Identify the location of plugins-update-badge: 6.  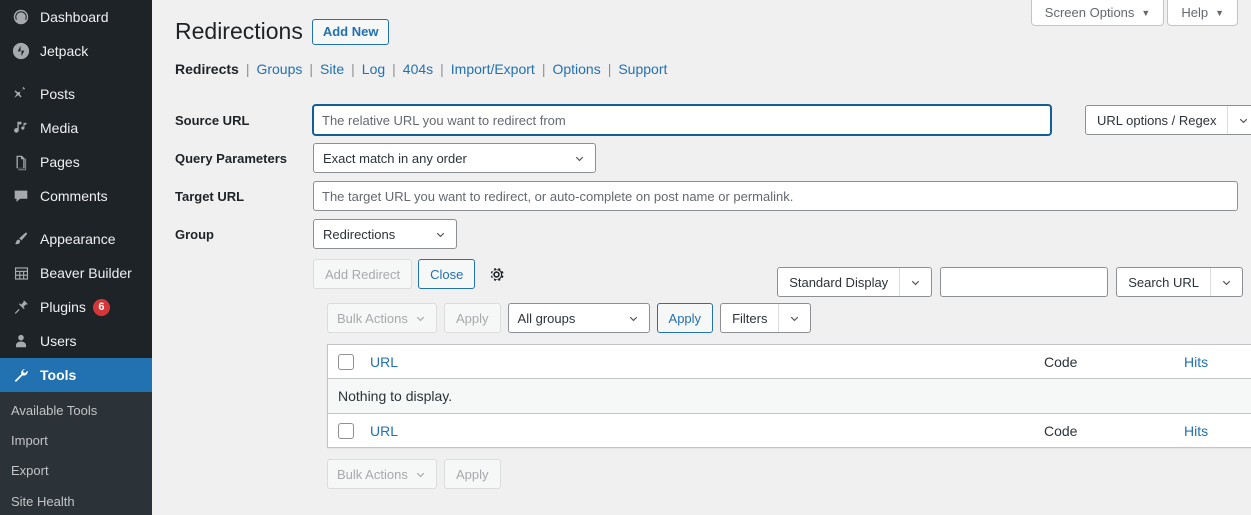
(101, 307).